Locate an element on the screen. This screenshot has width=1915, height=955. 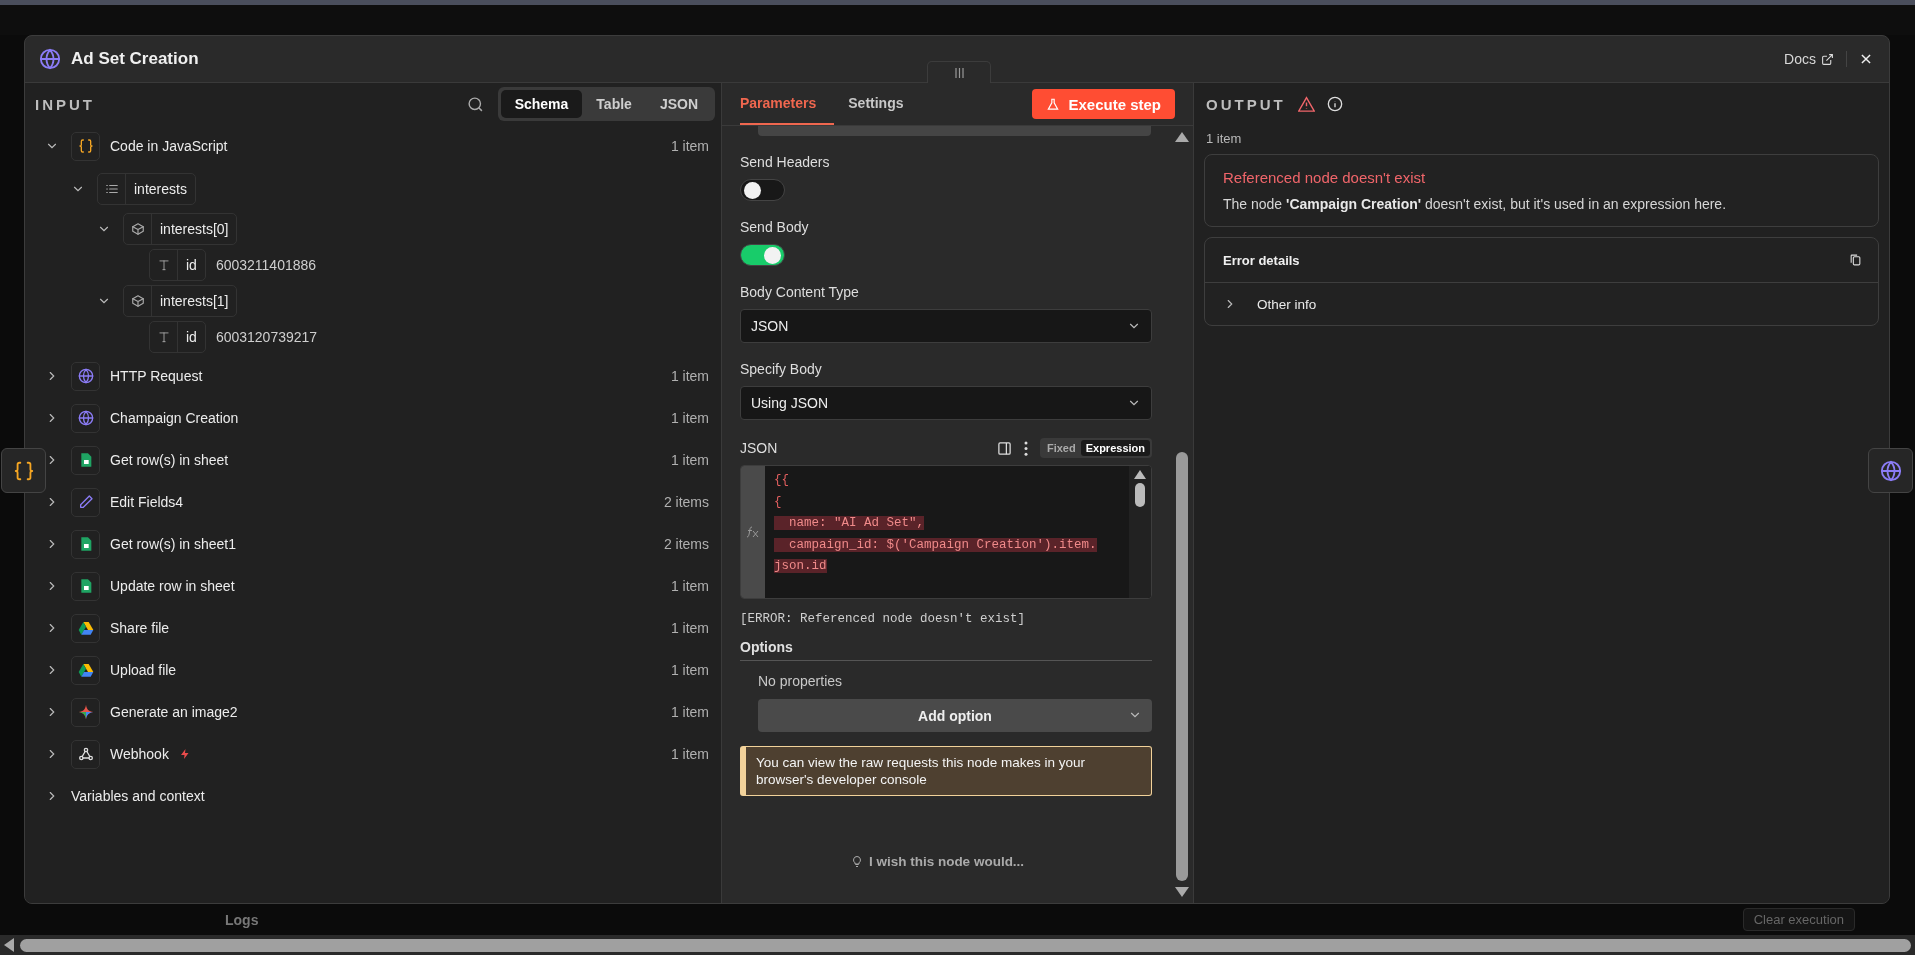
schema-key: interests is located at coordinates (146, 189).